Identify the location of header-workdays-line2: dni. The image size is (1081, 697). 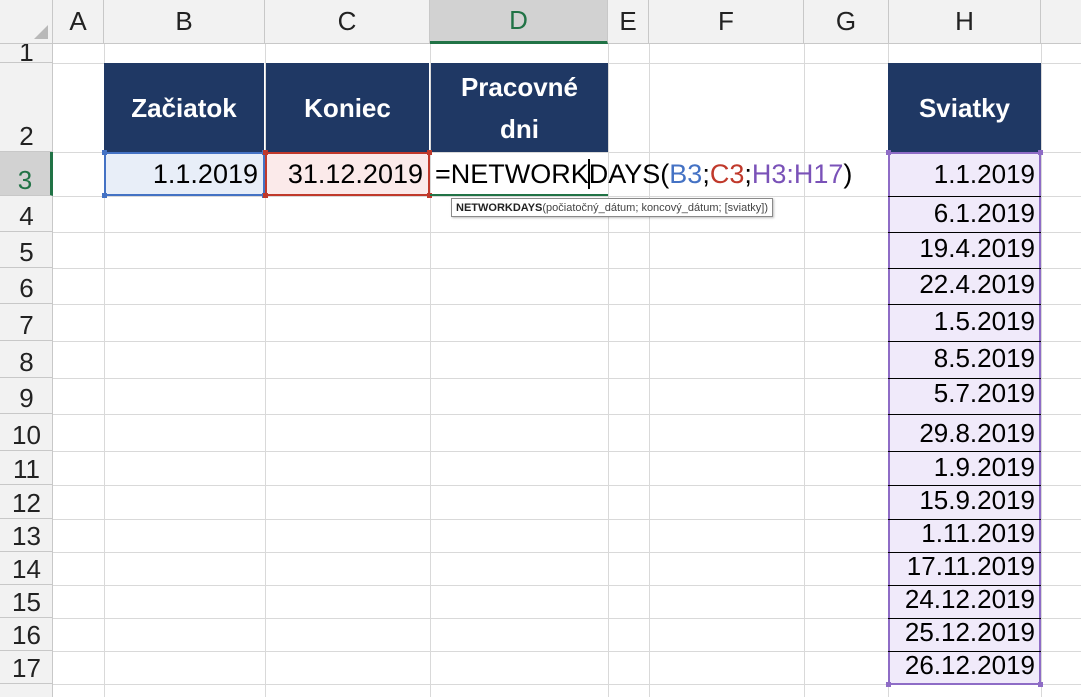
(519, 128).